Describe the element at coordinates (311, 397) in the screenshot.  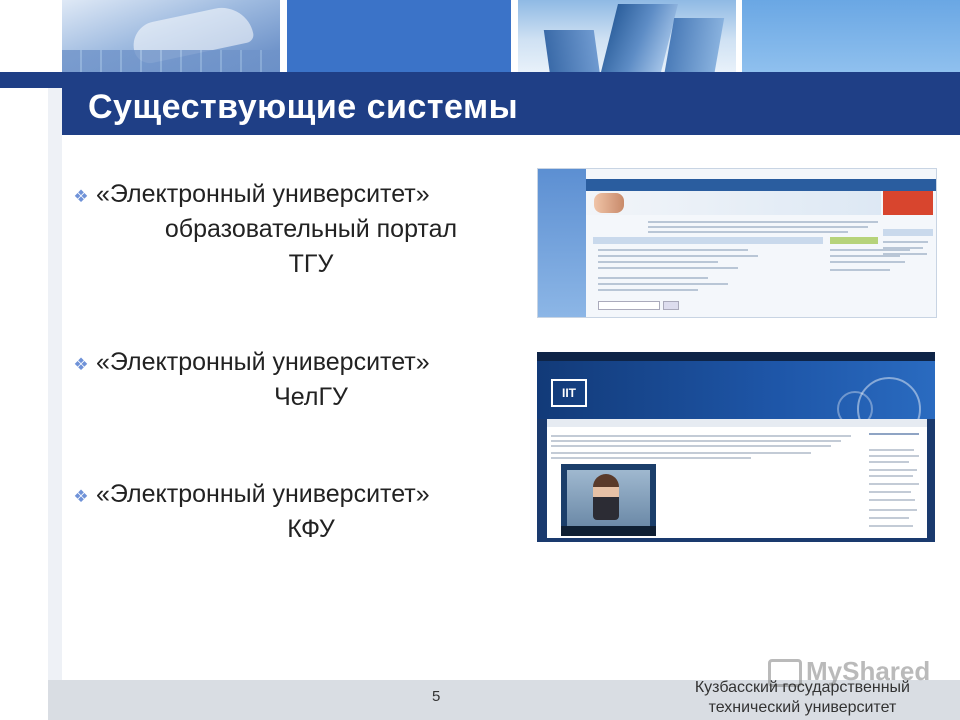
I see `bullet-subtext: ЧелГУ` at that location.